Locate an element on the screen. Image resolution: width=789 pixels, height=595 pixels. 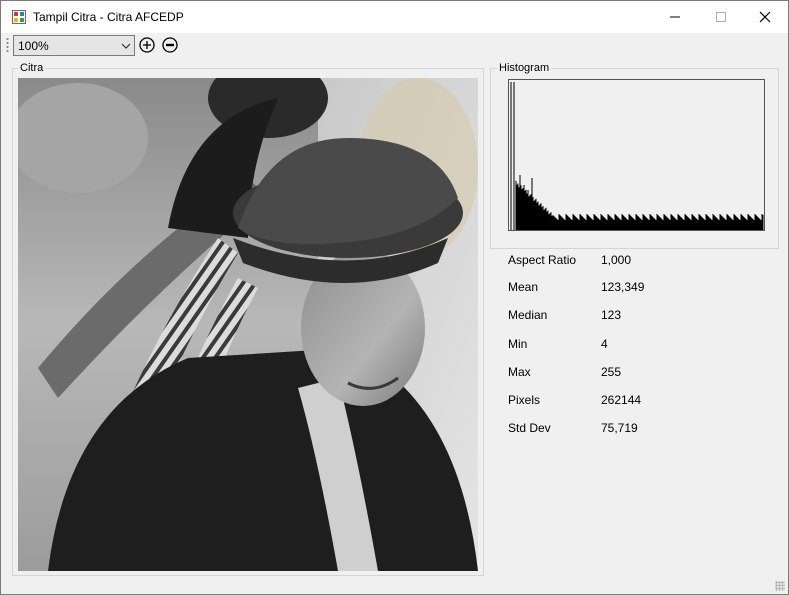
stat-label: Pixels is located at coordinates (524, 400).